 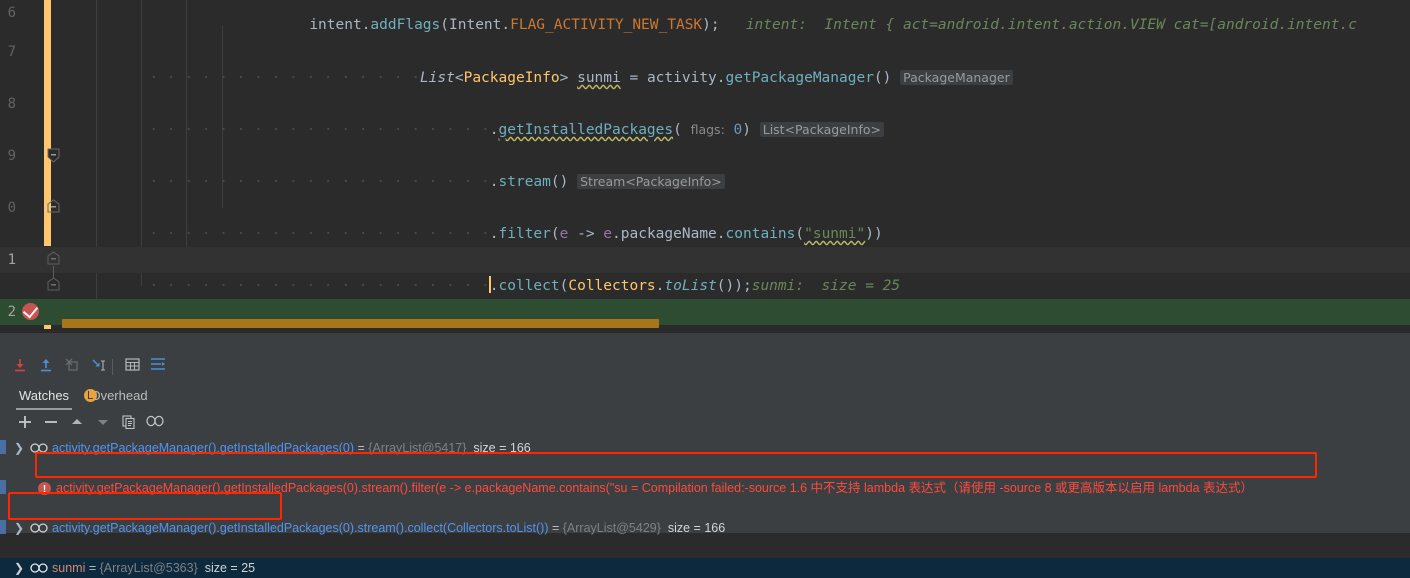 I want to click on panel-divider, so click(x=705, y=332).